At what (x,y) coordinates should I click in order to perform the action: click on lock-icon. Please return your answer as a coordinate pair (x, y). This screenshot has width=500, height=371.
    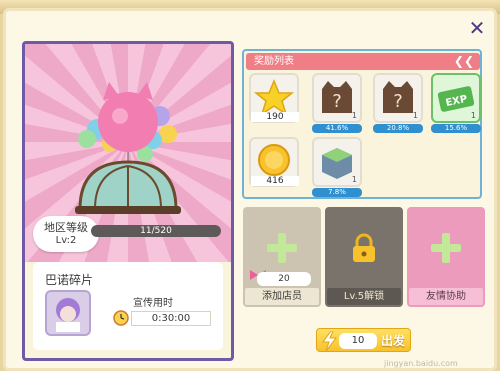
    Looking at the image, I should click on (364, 247).